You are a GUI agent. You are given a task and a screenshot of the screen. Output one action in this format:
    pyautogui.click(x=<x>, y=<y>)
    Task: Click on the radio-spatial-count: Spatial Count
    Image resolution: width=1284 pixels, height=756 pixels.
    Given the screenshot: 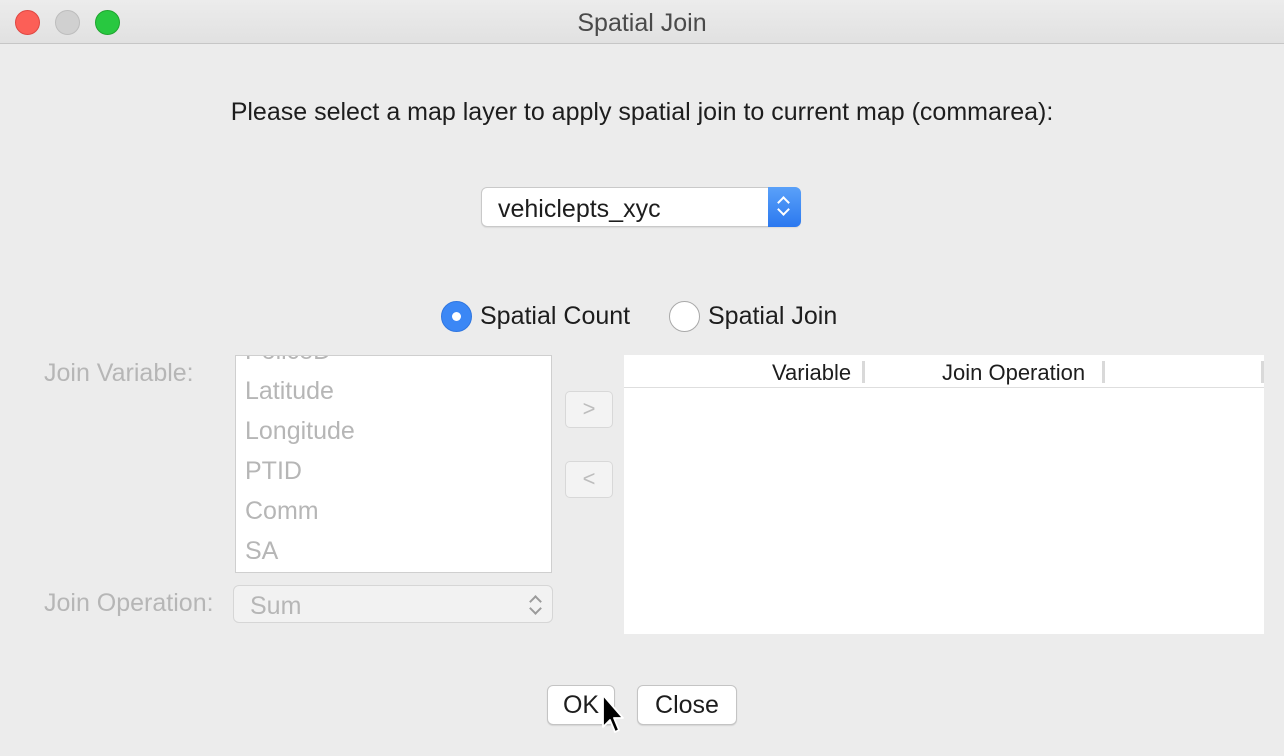 What is the action you would take?
    pyautogui.click(x=546, y=317)
    